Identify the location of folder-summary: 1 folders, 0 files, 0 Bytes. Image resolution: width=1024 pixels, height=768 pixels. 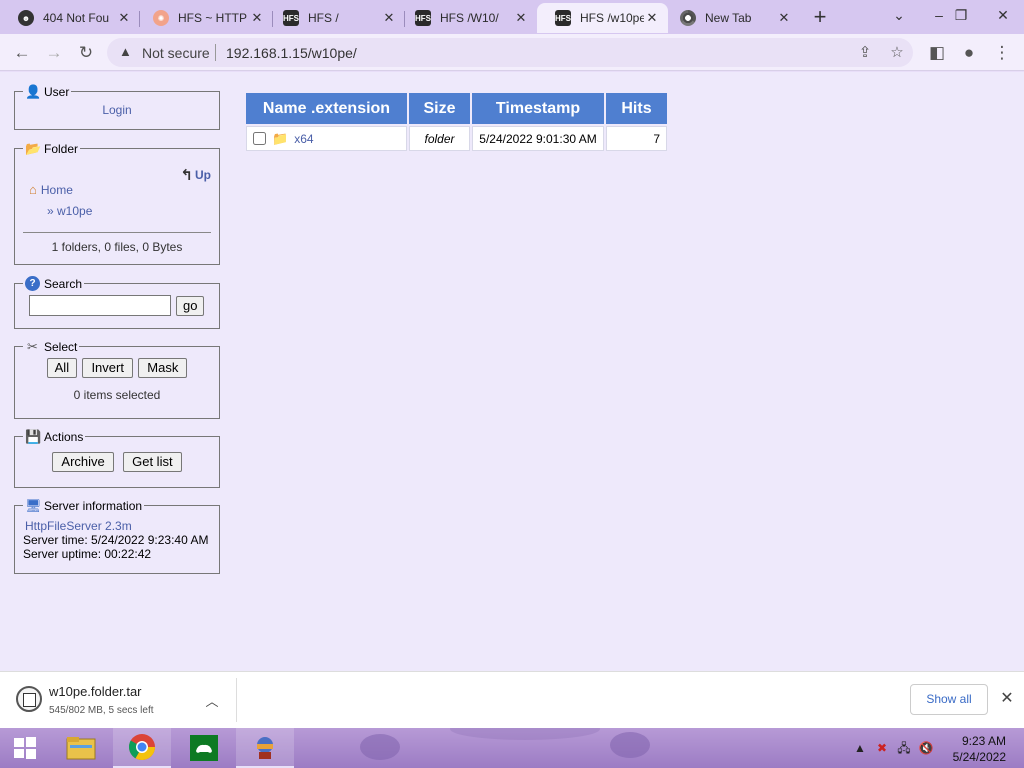
(117, 247).